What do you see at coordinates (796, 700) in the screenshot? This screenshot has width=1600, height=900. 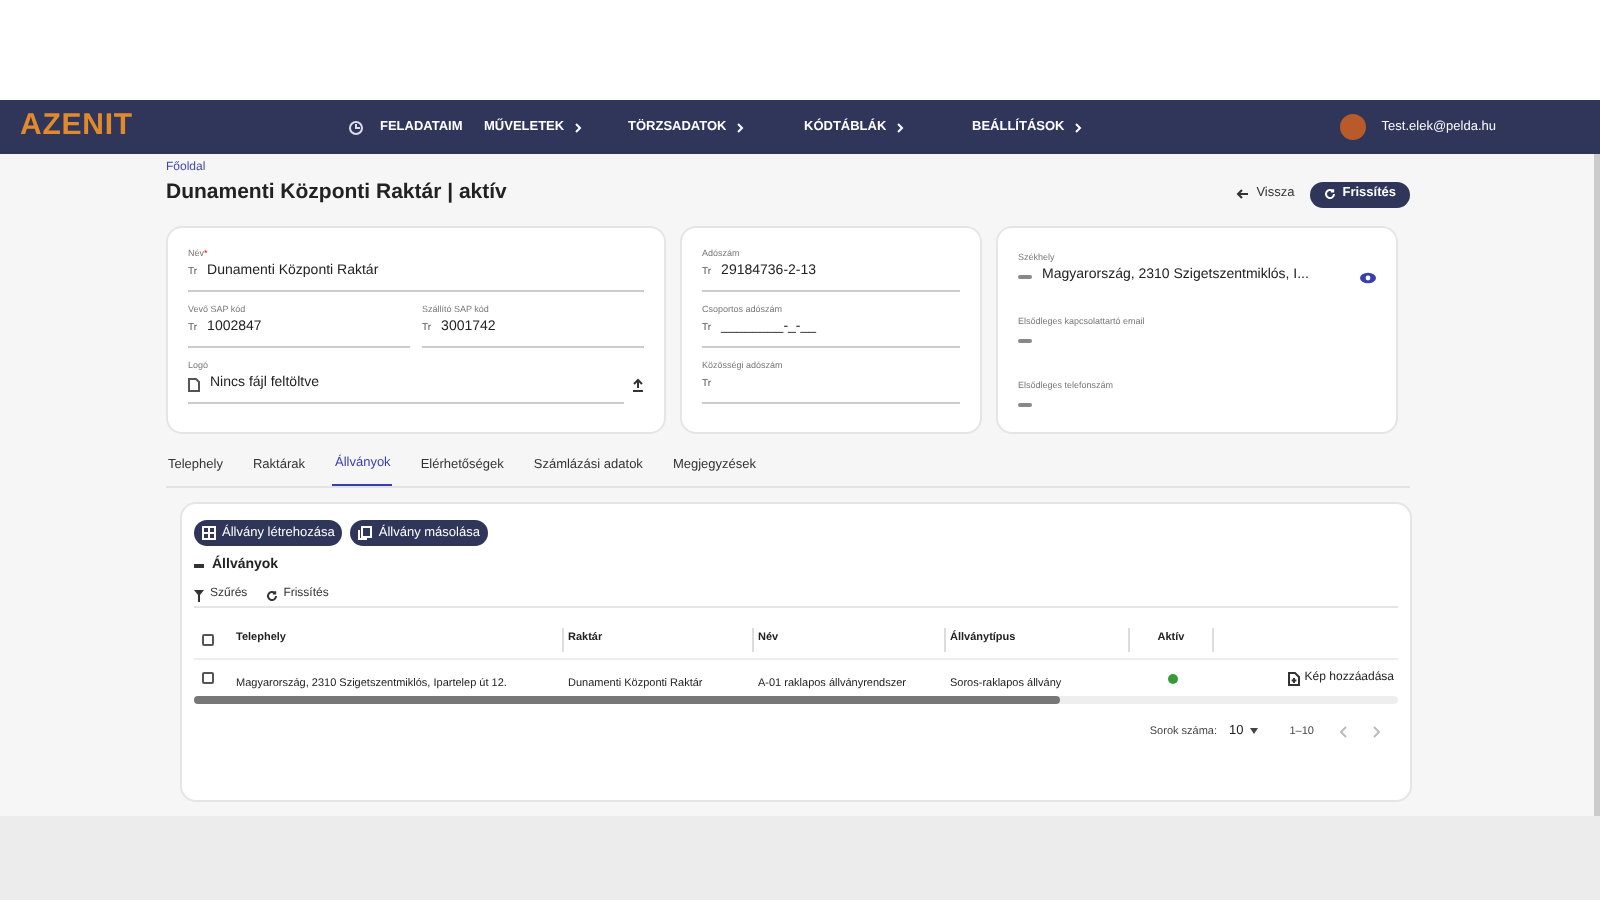 I see `scrollbar` at bounding box center [796, 700].